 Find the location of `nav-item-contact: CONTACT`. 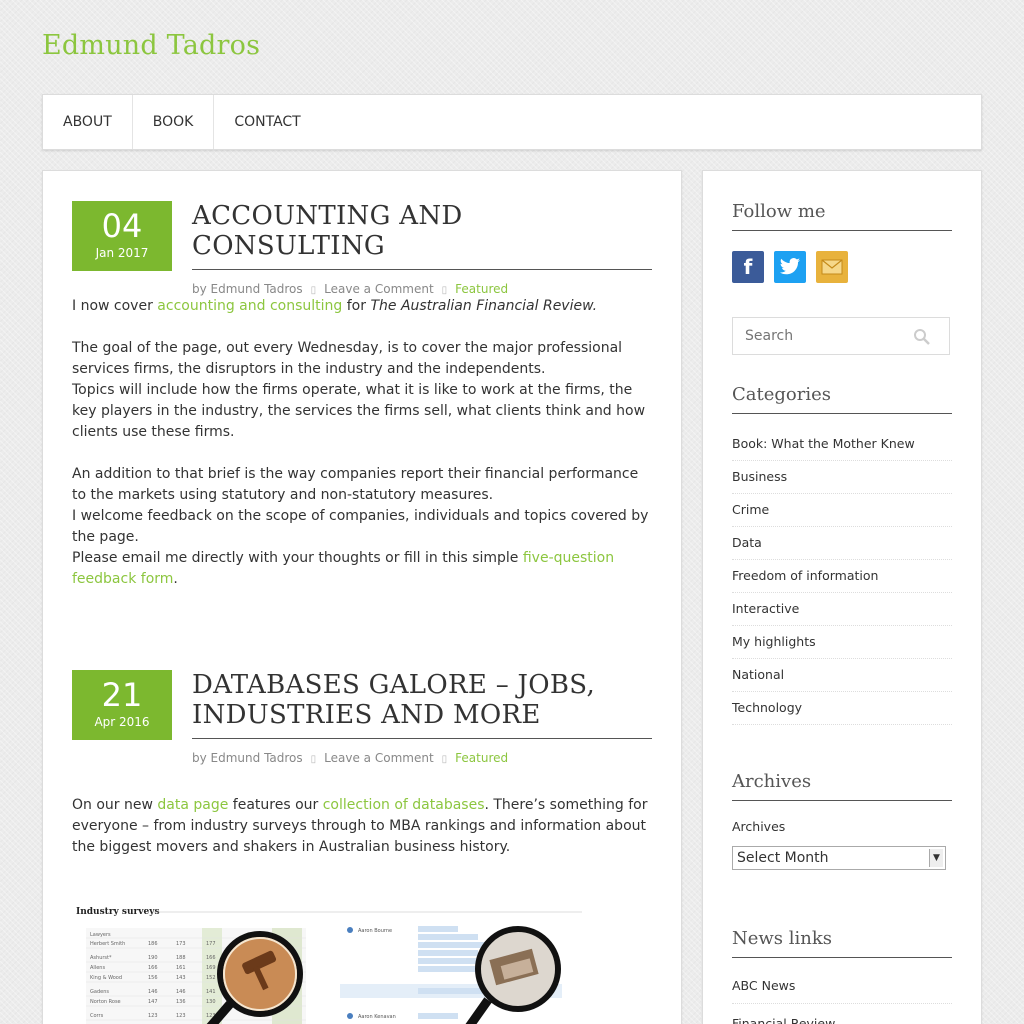

nav-item-contact: CONTACT is located at coordinates (267, 122).